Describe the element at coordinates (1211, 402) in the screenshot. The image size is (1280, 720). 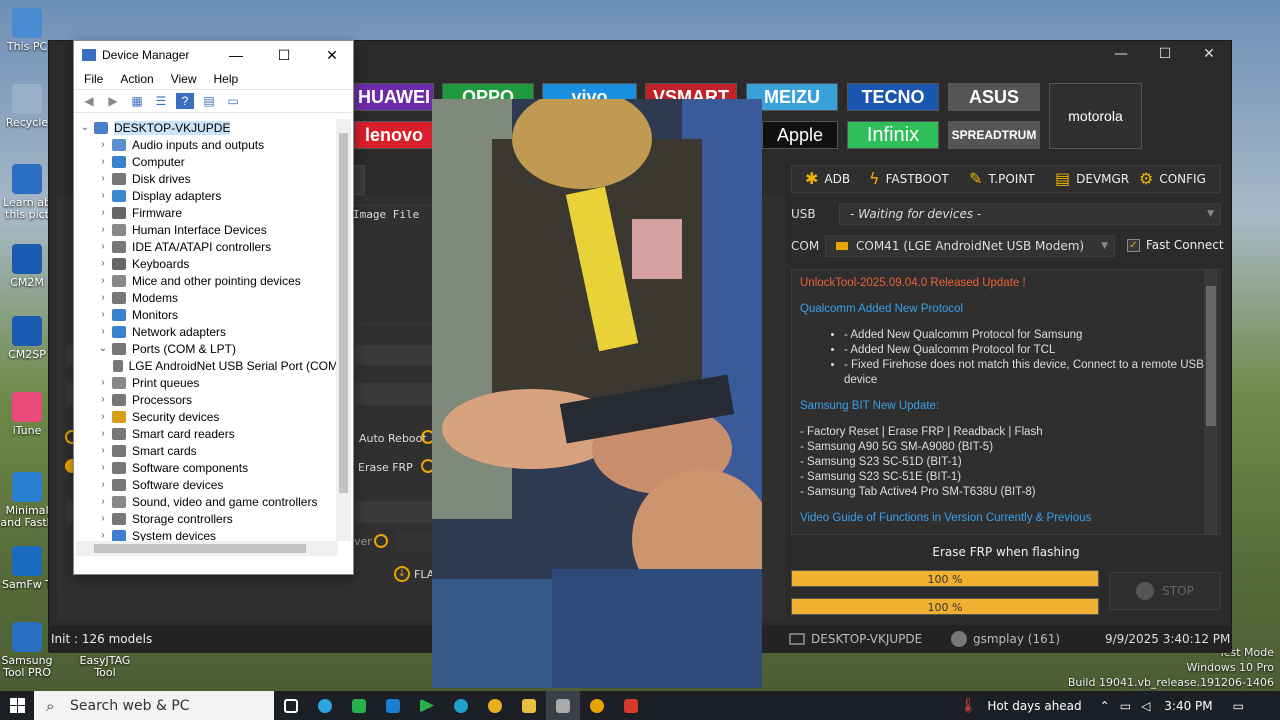
I see `log-scrollbar` at that location.